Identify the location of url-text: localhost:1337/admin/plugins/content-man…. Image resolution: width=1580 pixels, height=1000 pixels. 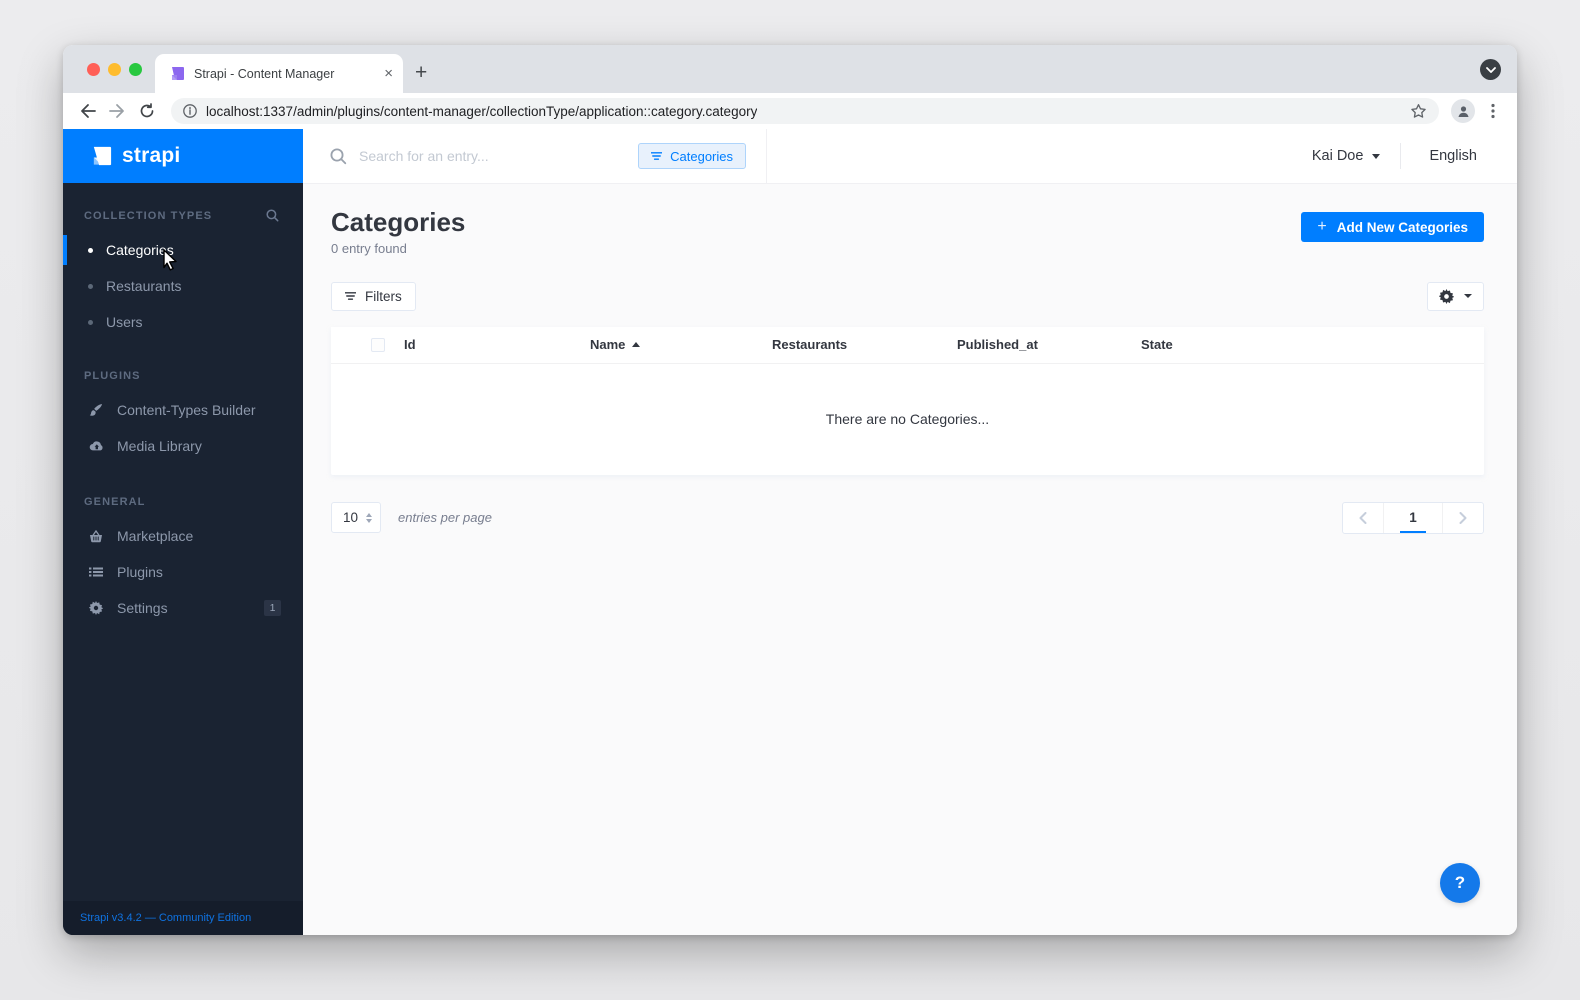
(482, 111).